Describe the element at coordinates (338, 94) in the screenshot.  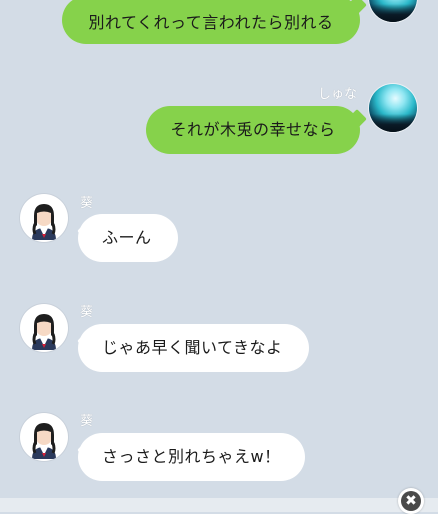
I see `sender-name: しゅな` at that location.